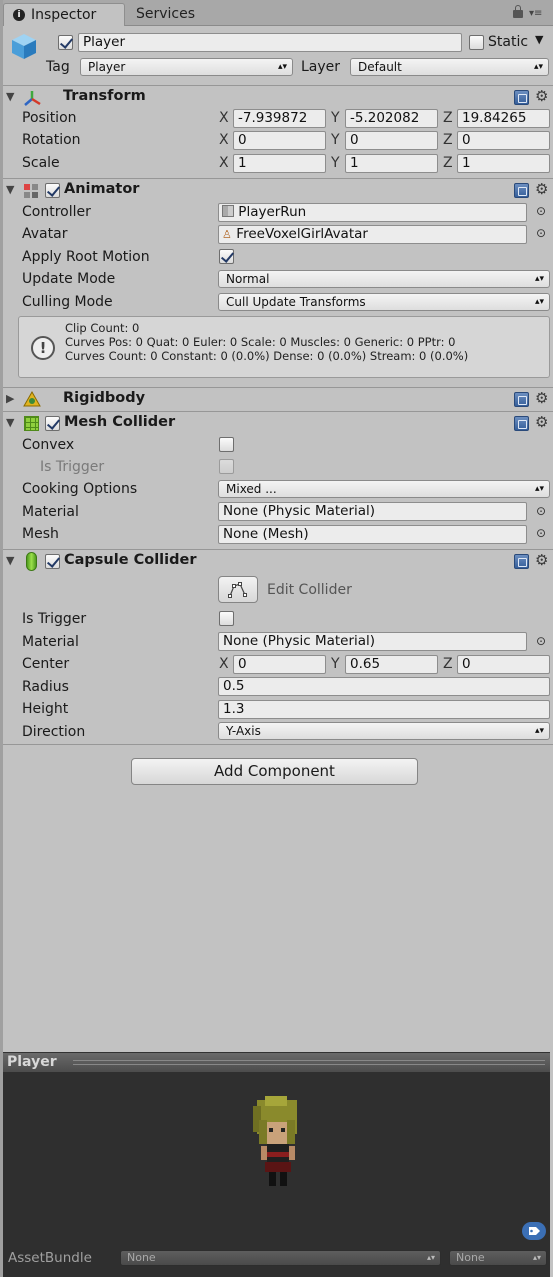  Describe the element at coordinates (309, 1062) in the screenshot. I see `preview-drag-handle` at that location.